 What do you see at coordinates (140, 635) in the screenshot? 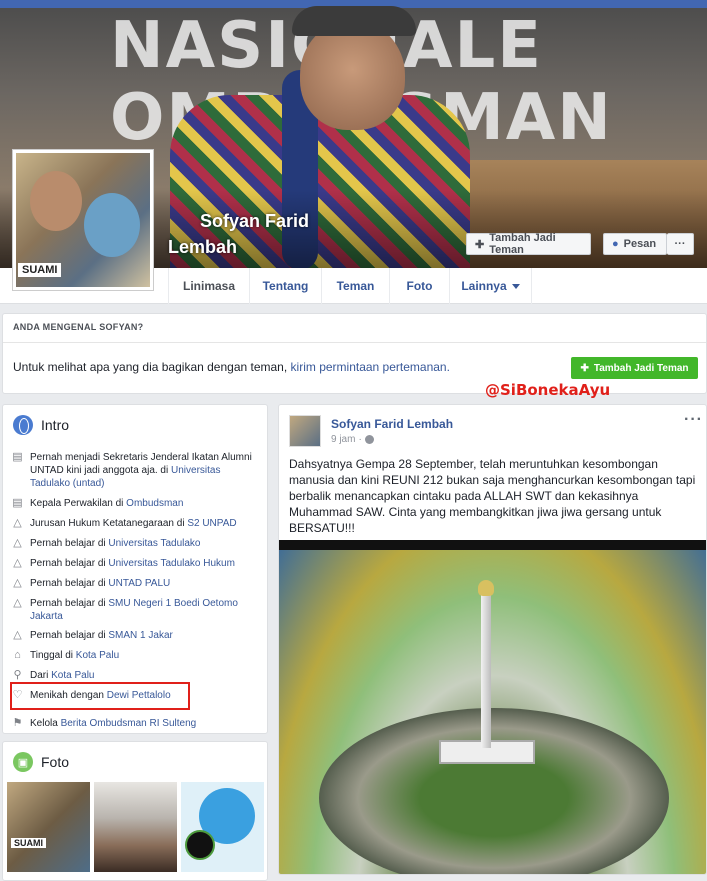
I see `intro-item-link: SMAN 1 Jakar` at bounding box center [140, 635].